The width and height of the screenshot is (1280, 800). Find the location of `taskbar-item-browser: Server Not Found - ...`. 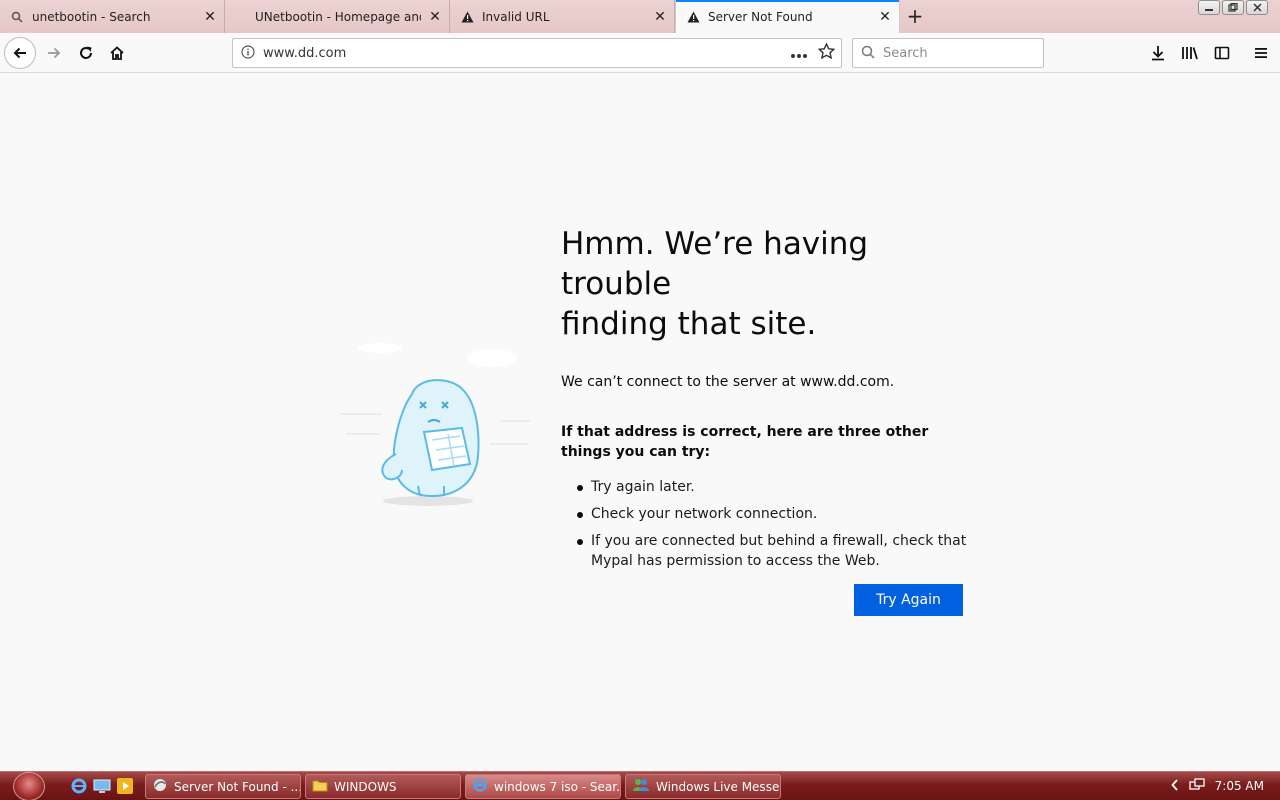

taskbar-item-browser: Server Not Found - ... is located at coordinates (223, 786).